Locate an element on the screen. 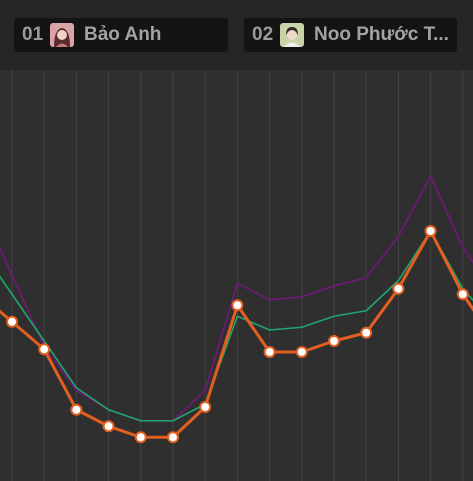 Image resolution: width=473 pixels, height=481 pixels. rank-number: 02 is located at coordinates (263, 34).